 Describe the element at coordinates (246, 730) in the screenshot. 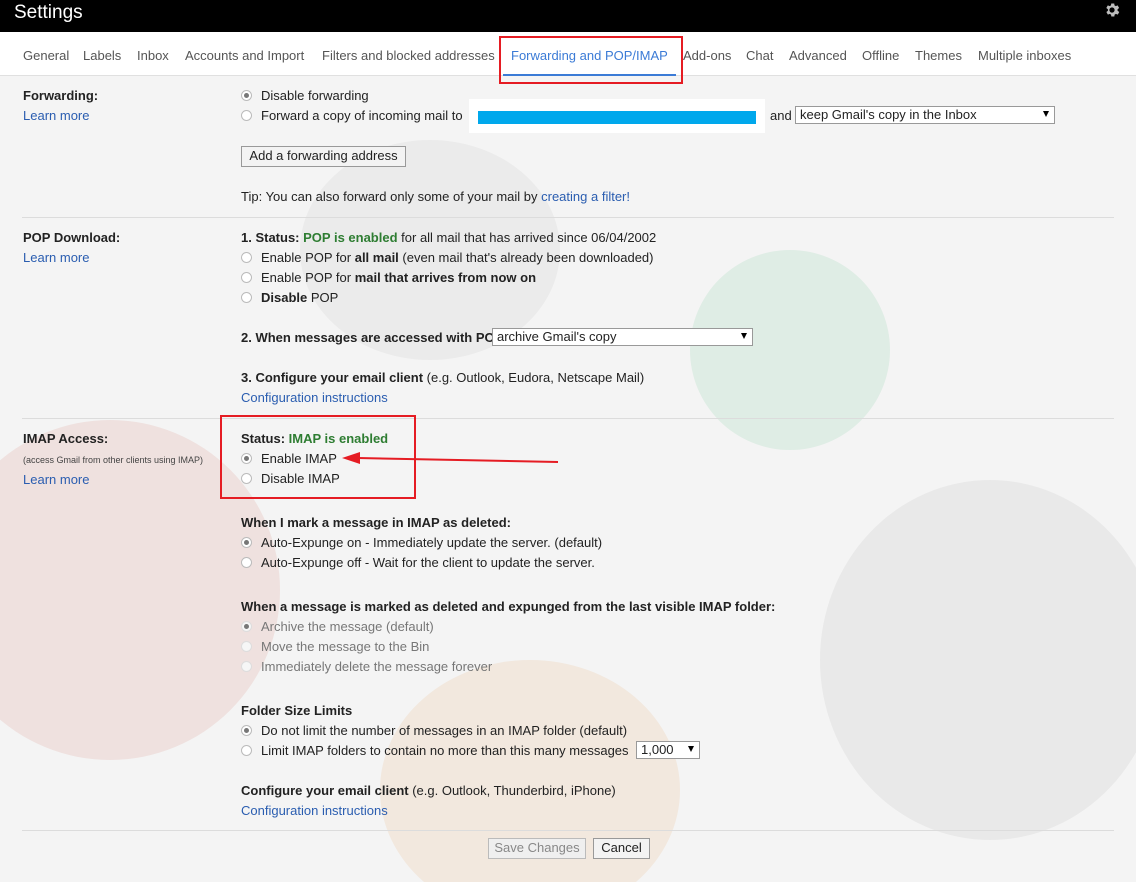

I see `no-limit-radio` at that location.